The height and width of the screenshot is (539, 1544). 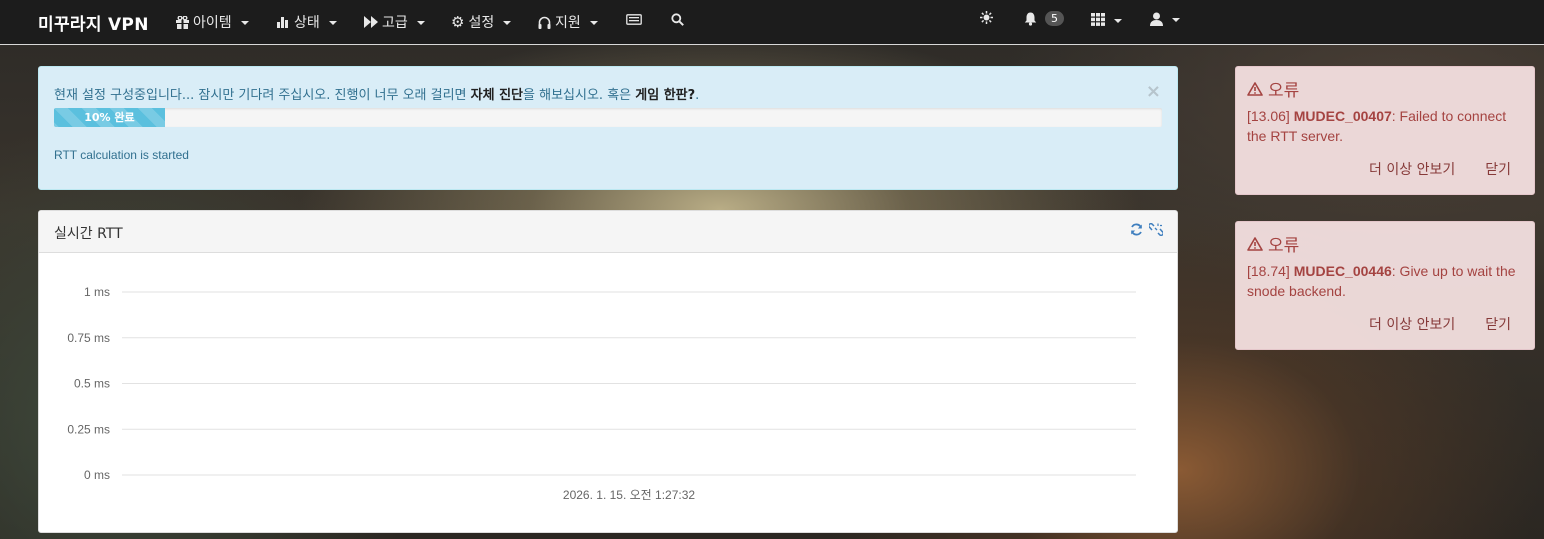 I want to click on progress-bar-fill: 10% 완료, so click(x=109, y=117).